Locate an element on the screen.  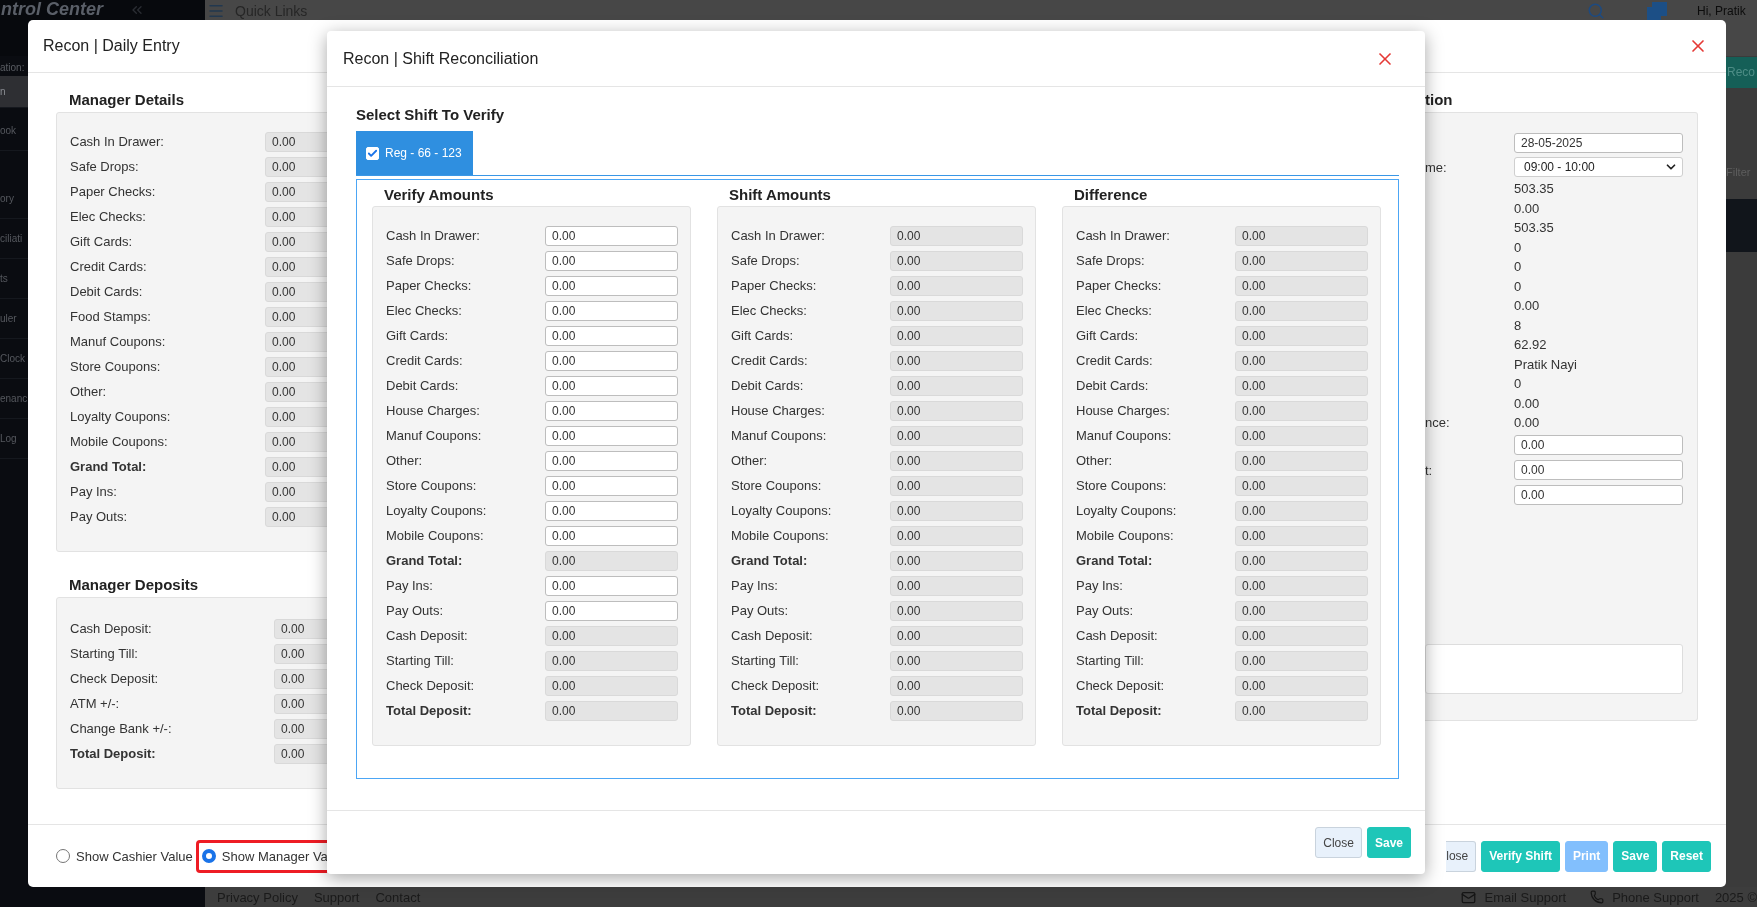
field-label: House Charges: is located at coordinates (433, 410).